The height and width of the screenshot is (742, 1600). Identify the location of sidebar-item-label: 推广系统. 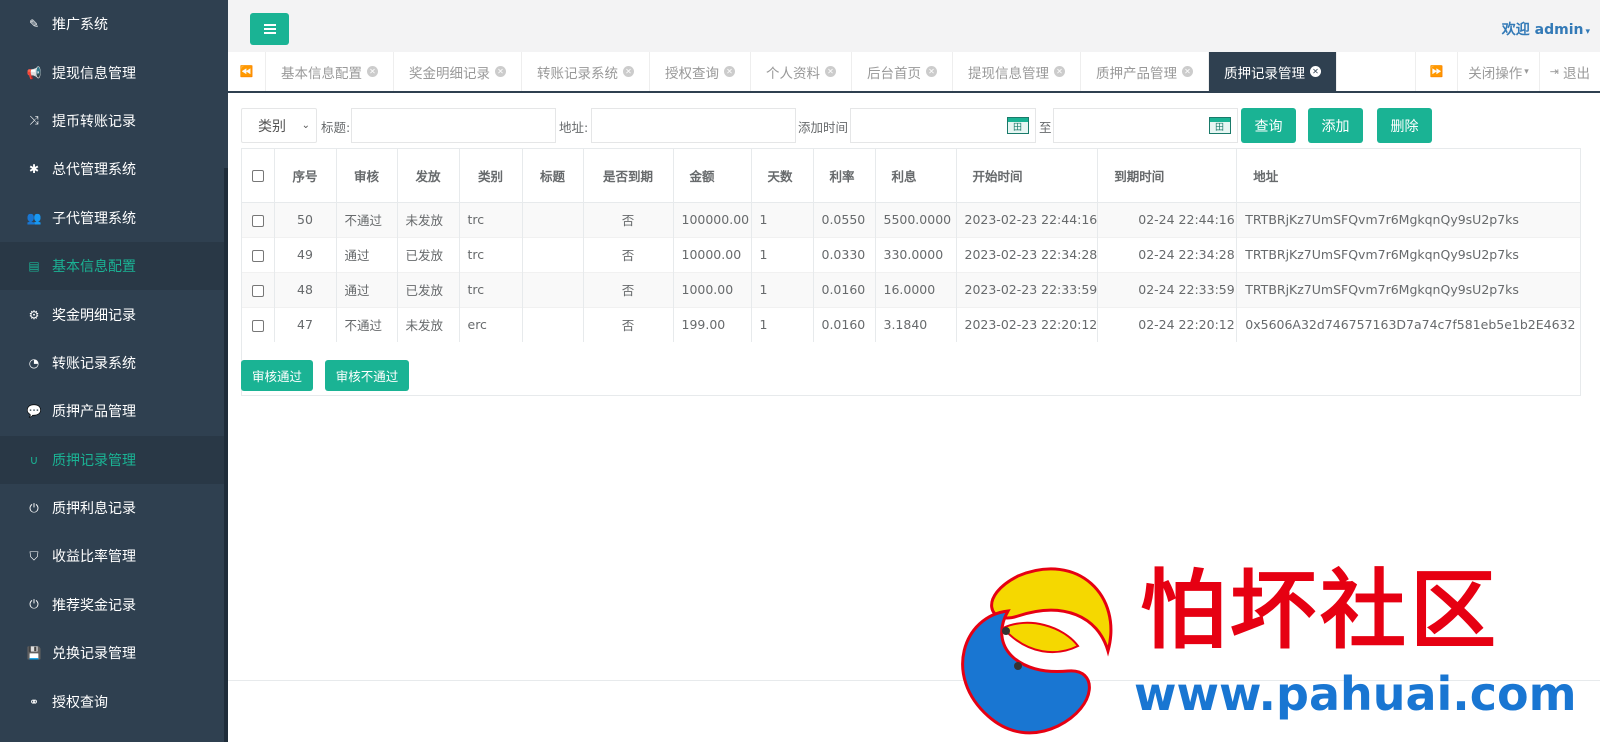
(80, 25).